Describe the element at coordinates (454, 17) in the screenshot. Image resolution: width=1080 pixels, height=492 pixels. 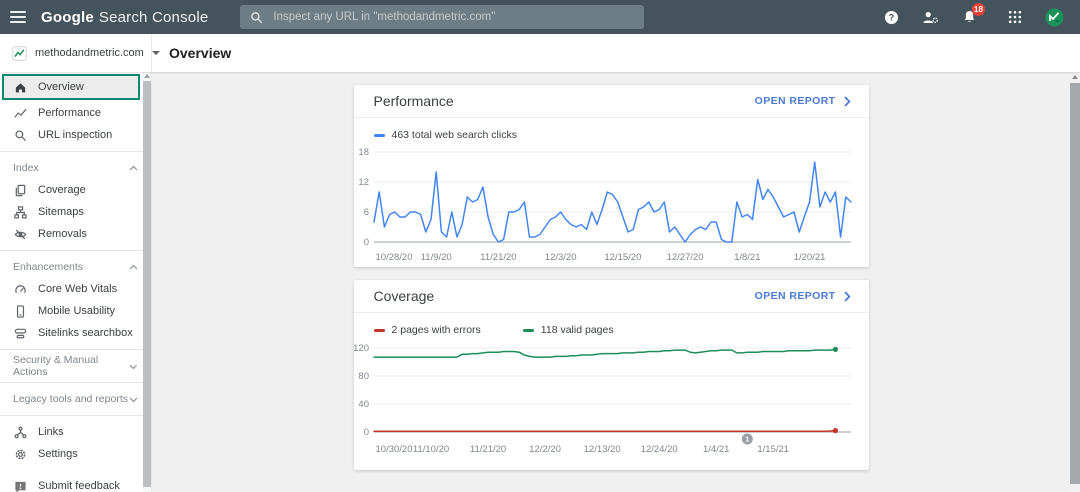
I see `search-input` at that location.